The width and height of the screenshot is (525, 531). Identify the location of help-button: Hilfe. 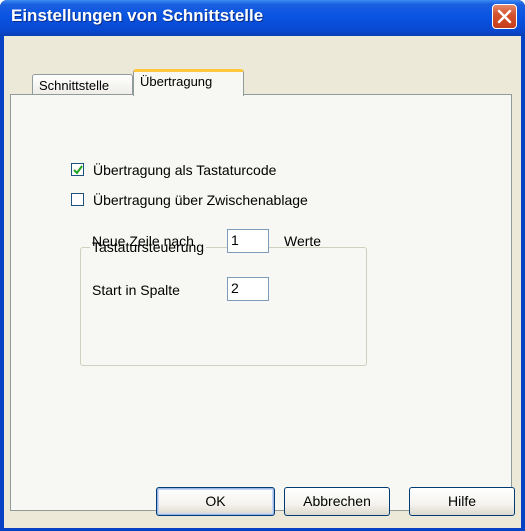
(462, 501).